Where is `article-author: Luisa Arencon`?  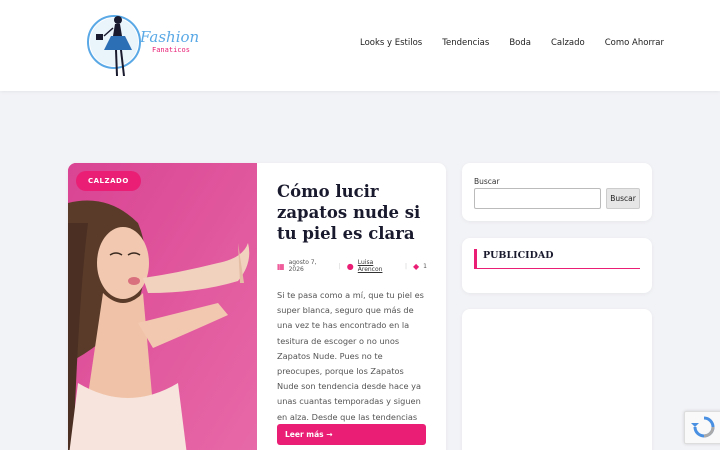
article-author: Luisa Arencon is located at coordinates (378, 266).